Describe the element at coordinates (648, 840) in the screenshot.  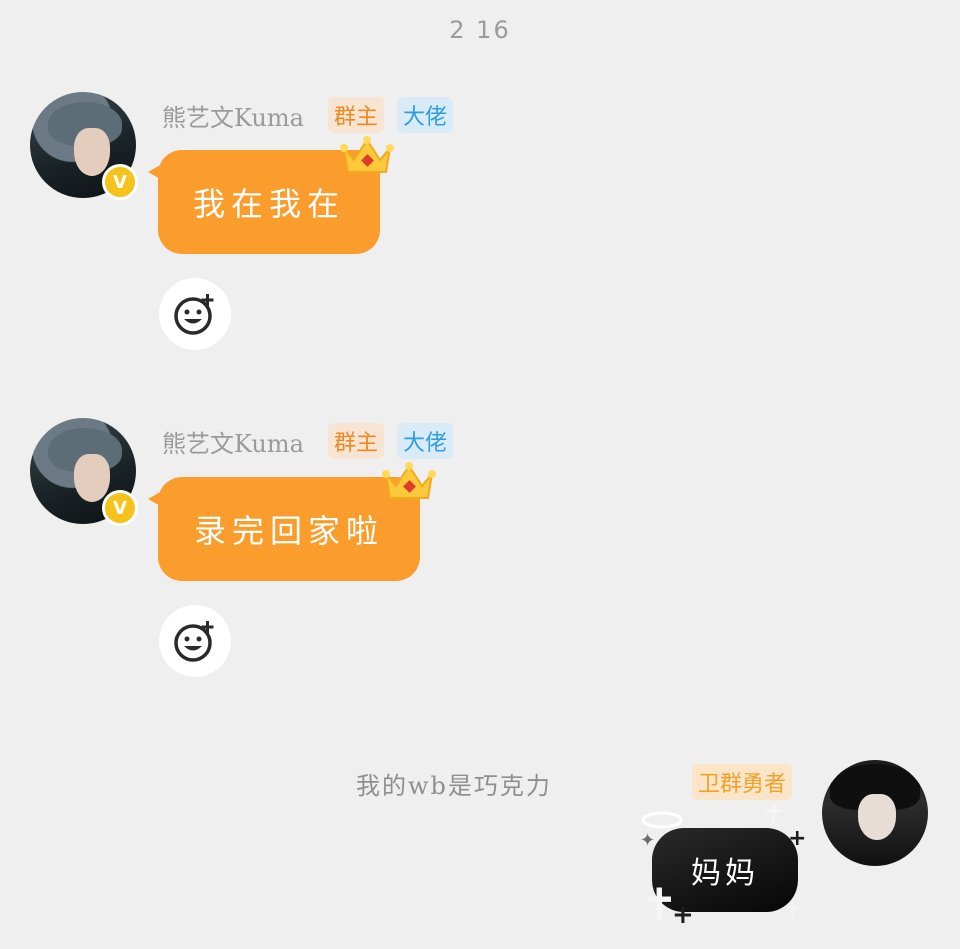
I see `star-icon: ✦` at that location.